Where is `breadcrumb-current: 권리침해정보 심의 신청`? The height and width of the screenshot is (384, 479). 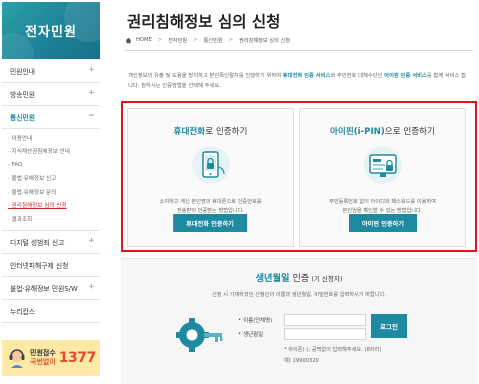 breadcrumb-current: 권리침해정보 심의 신청 is located at coordinates (265, 40).